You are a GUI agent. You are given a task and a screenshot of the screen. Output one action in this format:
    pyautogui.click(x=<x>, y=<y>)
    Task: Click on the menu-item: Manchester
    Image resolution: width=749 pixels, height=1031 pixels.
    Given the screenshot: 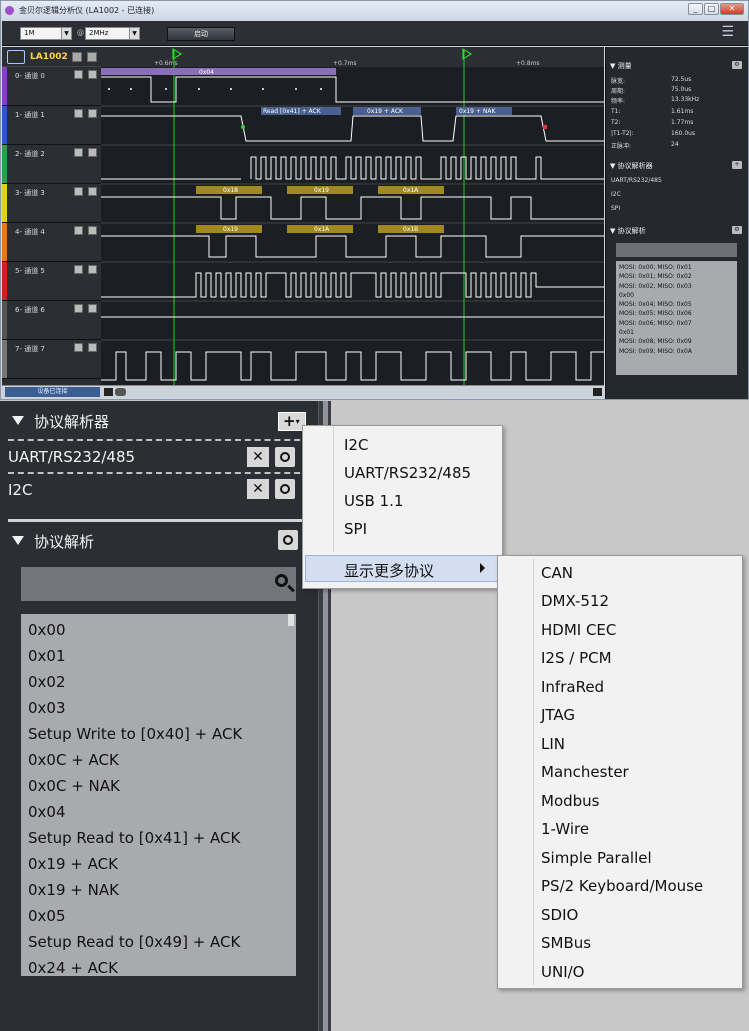 What is the action you would take?
    pyautogui.click(x=585, y=772)
    